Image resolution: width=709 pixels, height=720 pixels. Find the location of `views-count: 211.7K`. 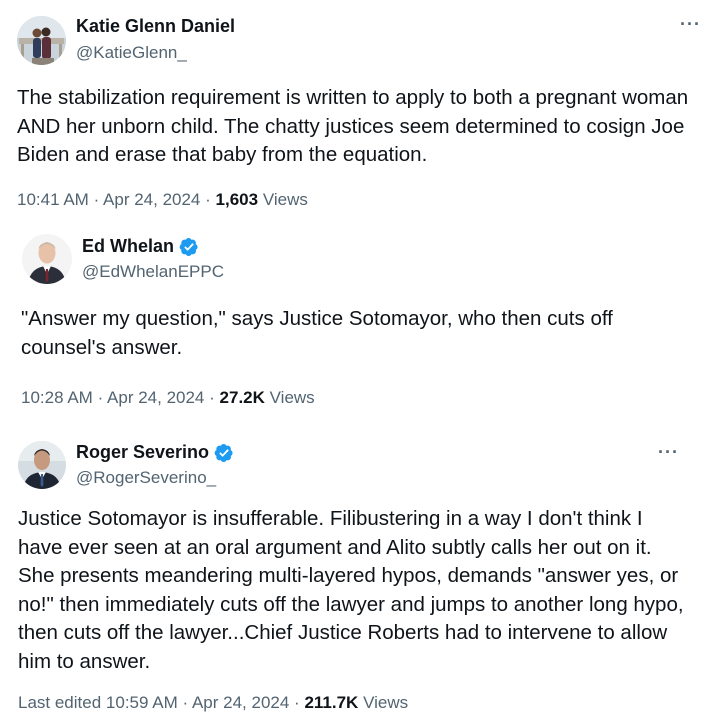

views-count: 211.7K is located at coordinates (331, 702).